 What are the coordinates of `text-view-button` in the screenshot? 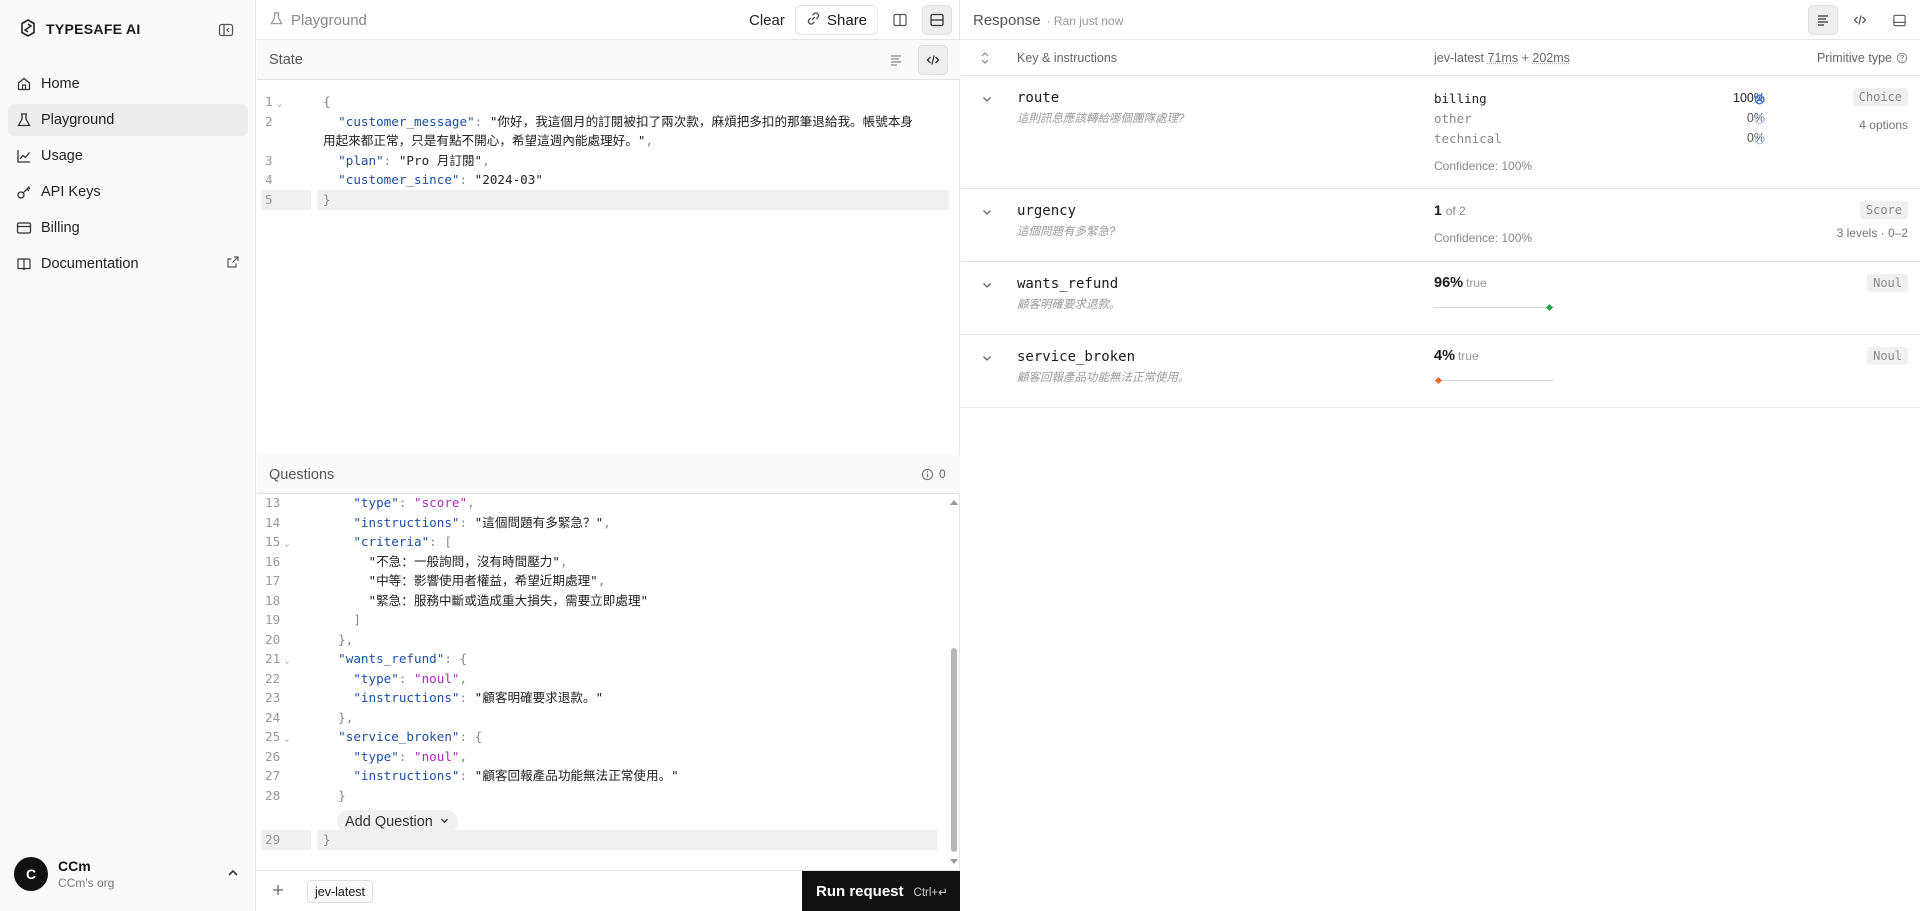 It's located at (1823, 20).